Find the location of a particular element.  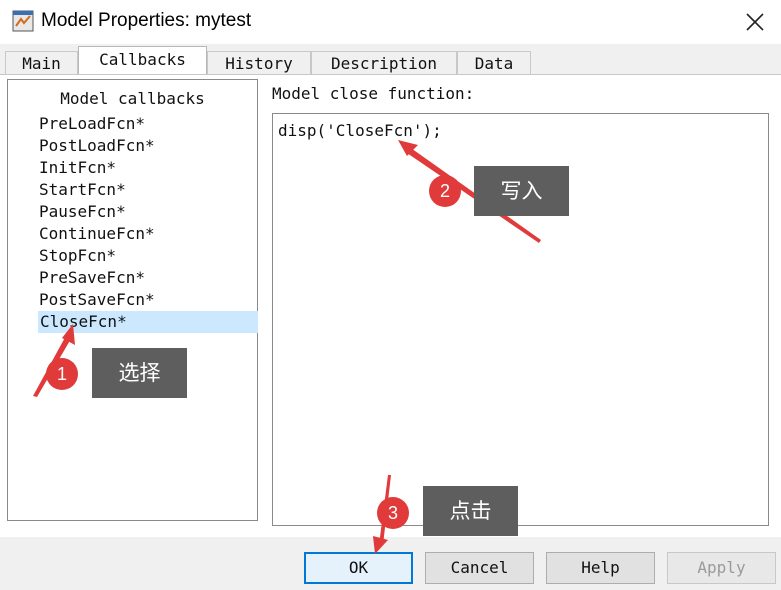

callback-item-stopfcn: StopFcn* is located at coordinates (77, 256).